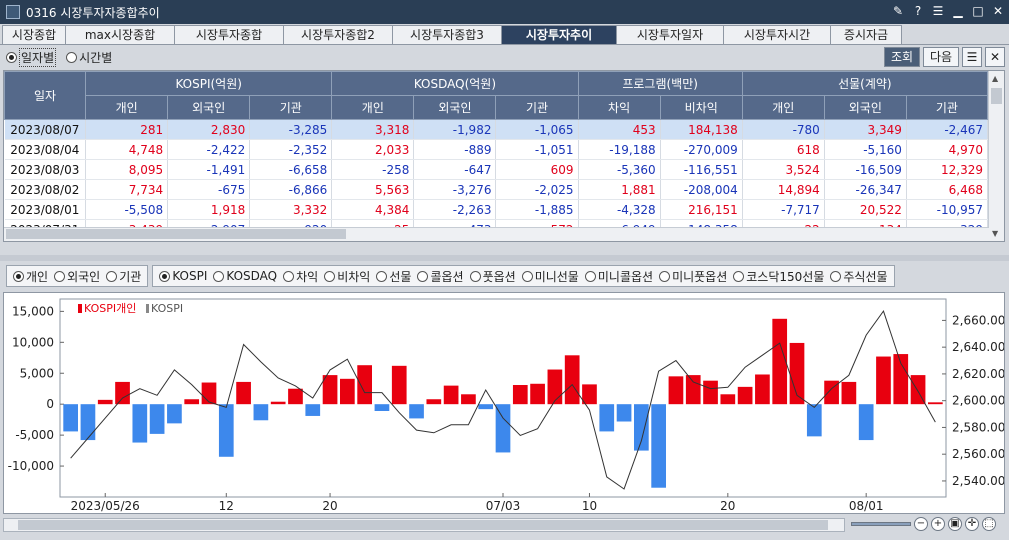 The width and height of the screenshot is (1009, 540). What do you see at coordinates (778, 276) in the screenshot?
I see `radio-market_radios-10: 코스닥150선물` at bounding box center [778, 276].